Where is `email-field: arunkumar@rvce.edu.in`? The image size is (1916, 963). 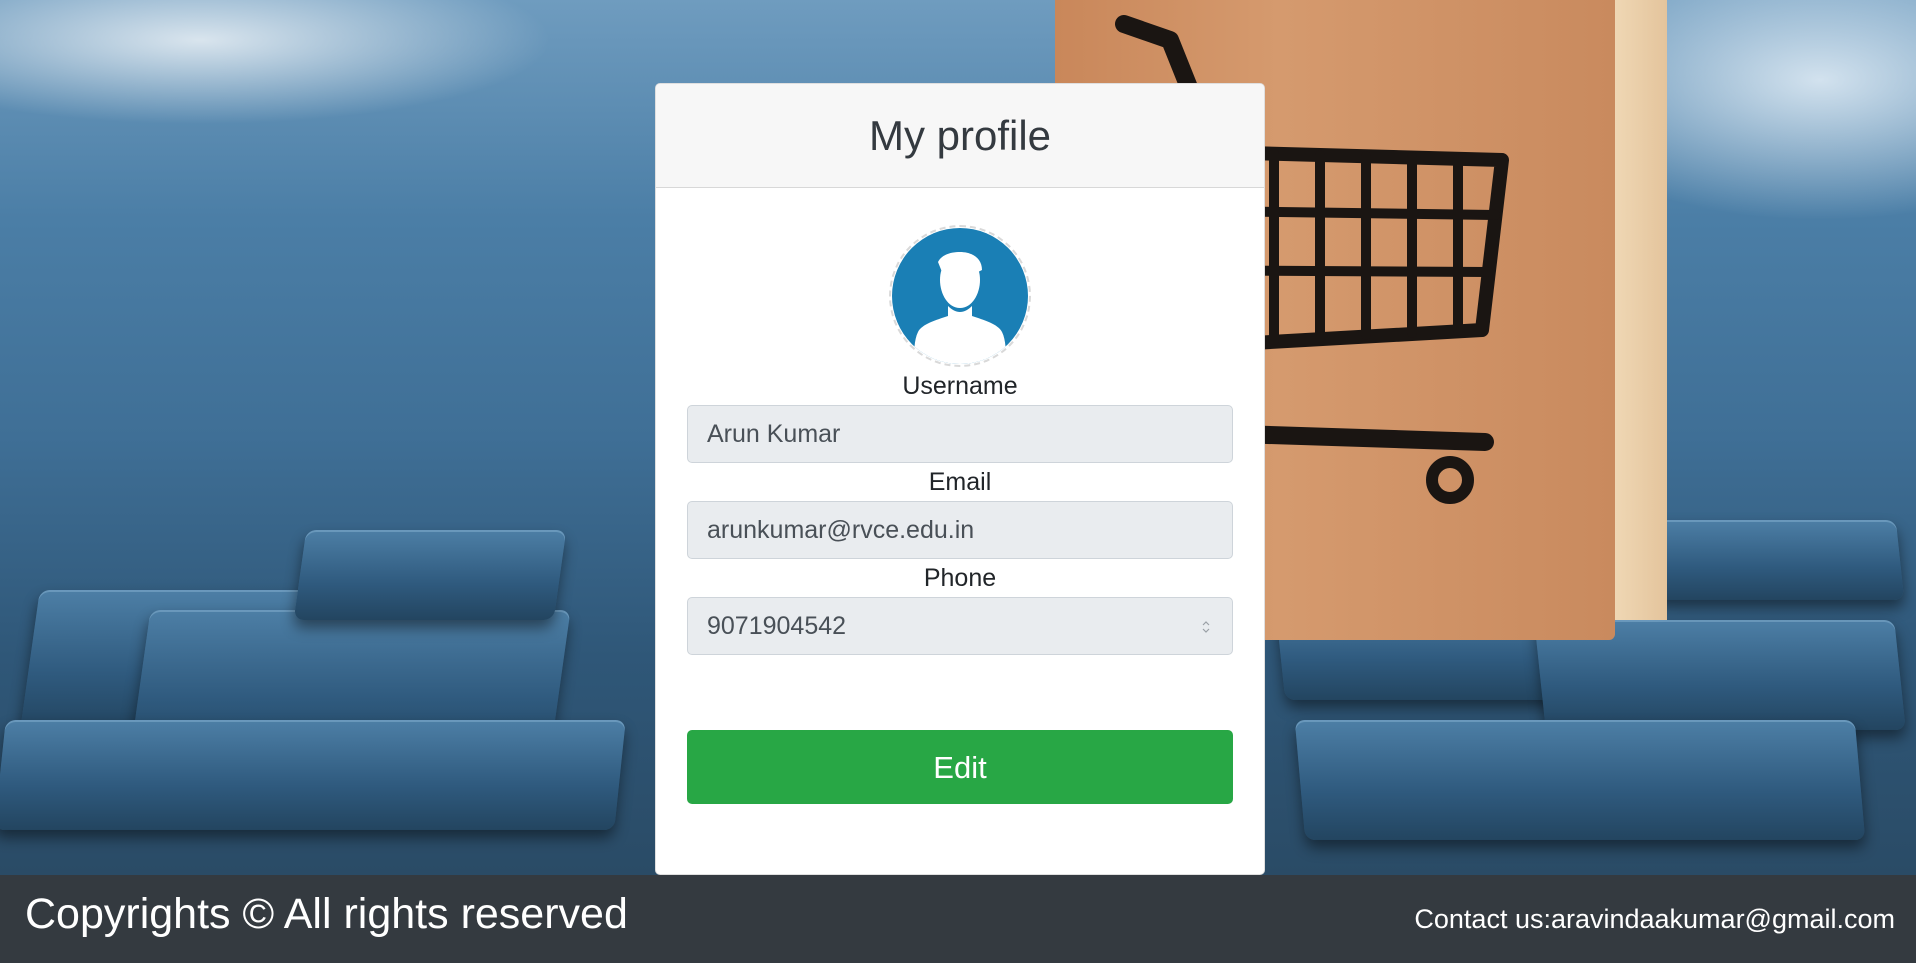
email-field: arunkumar@rvce.edu.in is located at coordinates (960, 530).